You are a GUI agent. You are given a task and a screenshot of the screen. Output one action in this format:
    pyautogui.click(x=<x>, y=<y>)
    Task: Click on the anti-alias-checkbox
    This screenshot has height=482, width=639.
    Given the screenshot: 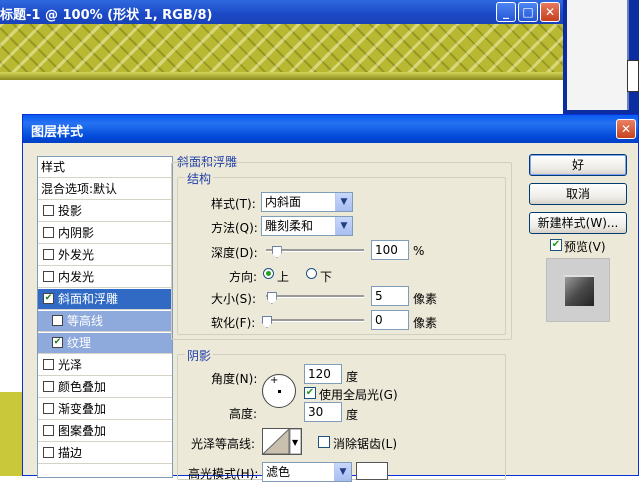 What is the action you would take?
    pyautogui.click(x=324, y=442)
    